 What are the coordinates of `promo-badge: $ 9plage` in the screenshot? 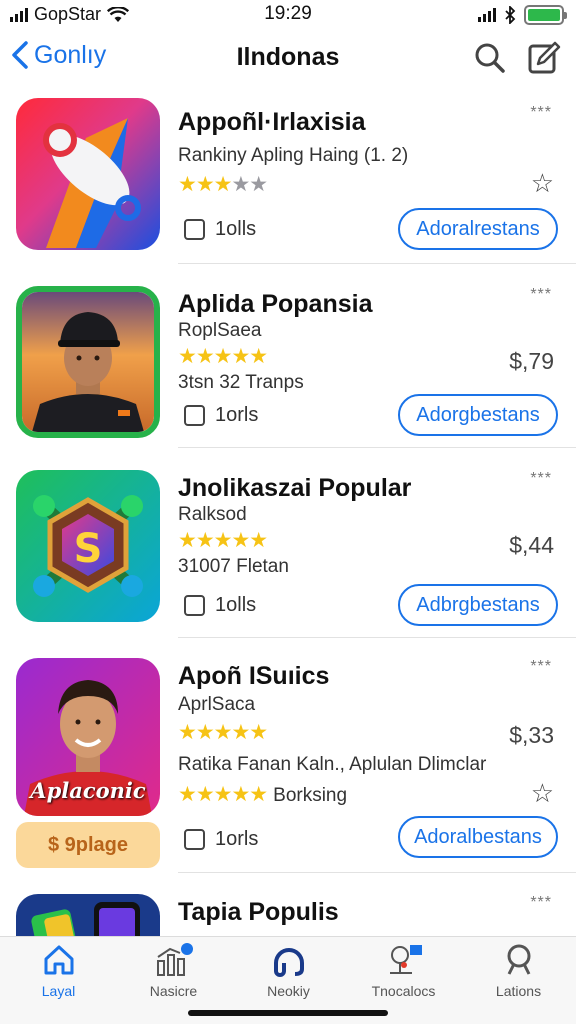 It's located at (88, 845).